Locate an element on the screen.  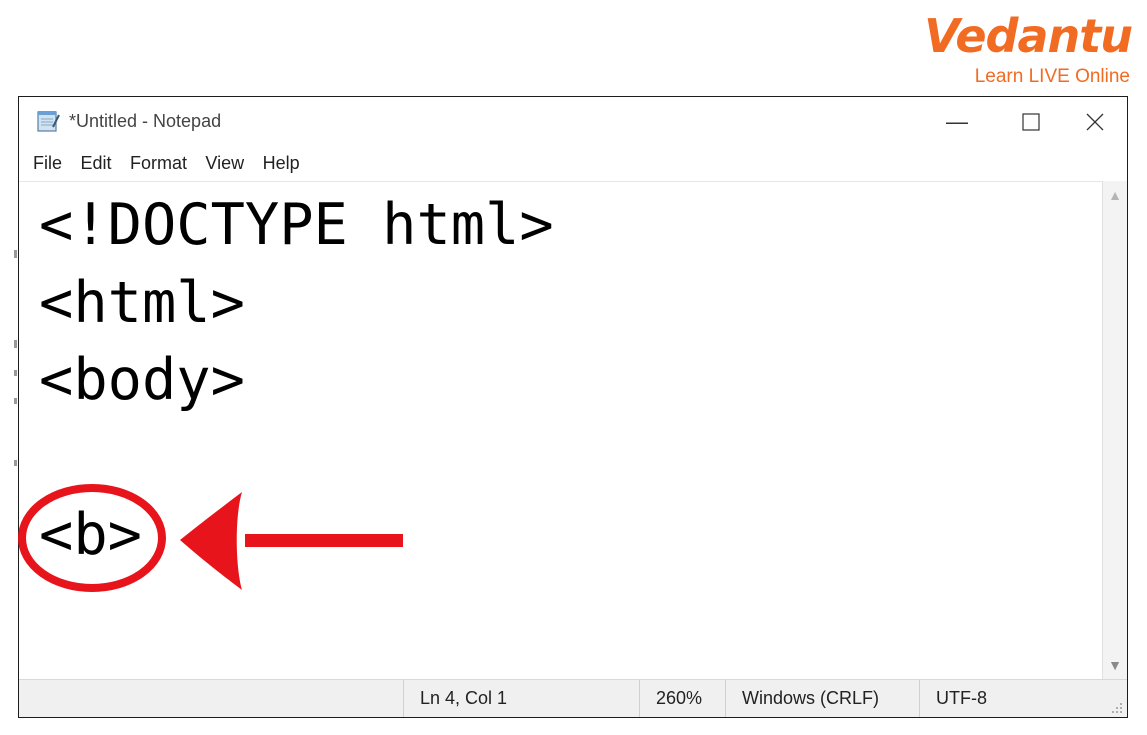
minimize-icon: — is located at coordinates (957, 122).